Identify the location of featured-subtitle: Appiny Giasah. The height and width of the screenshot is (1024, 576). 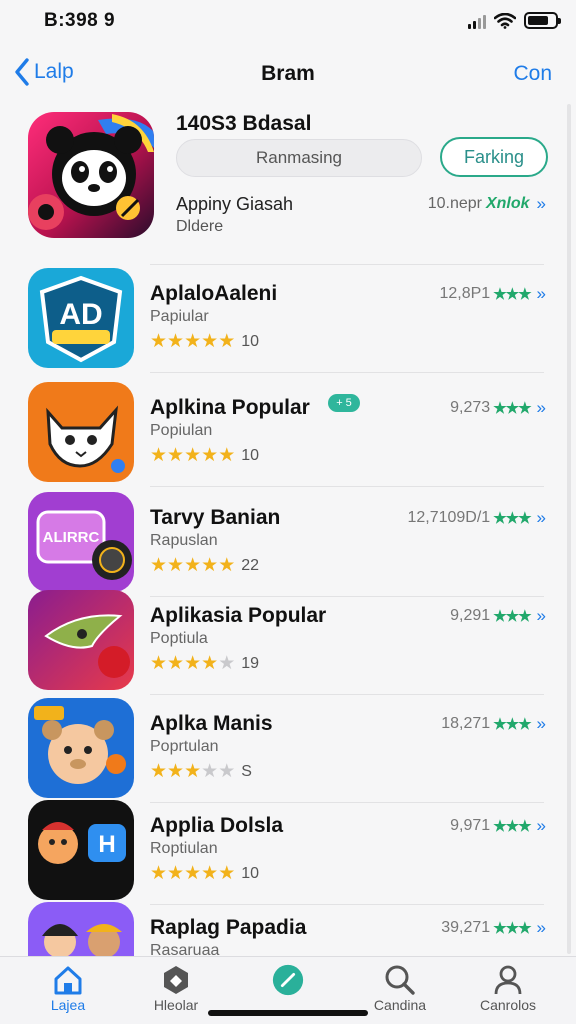
(235, 204).